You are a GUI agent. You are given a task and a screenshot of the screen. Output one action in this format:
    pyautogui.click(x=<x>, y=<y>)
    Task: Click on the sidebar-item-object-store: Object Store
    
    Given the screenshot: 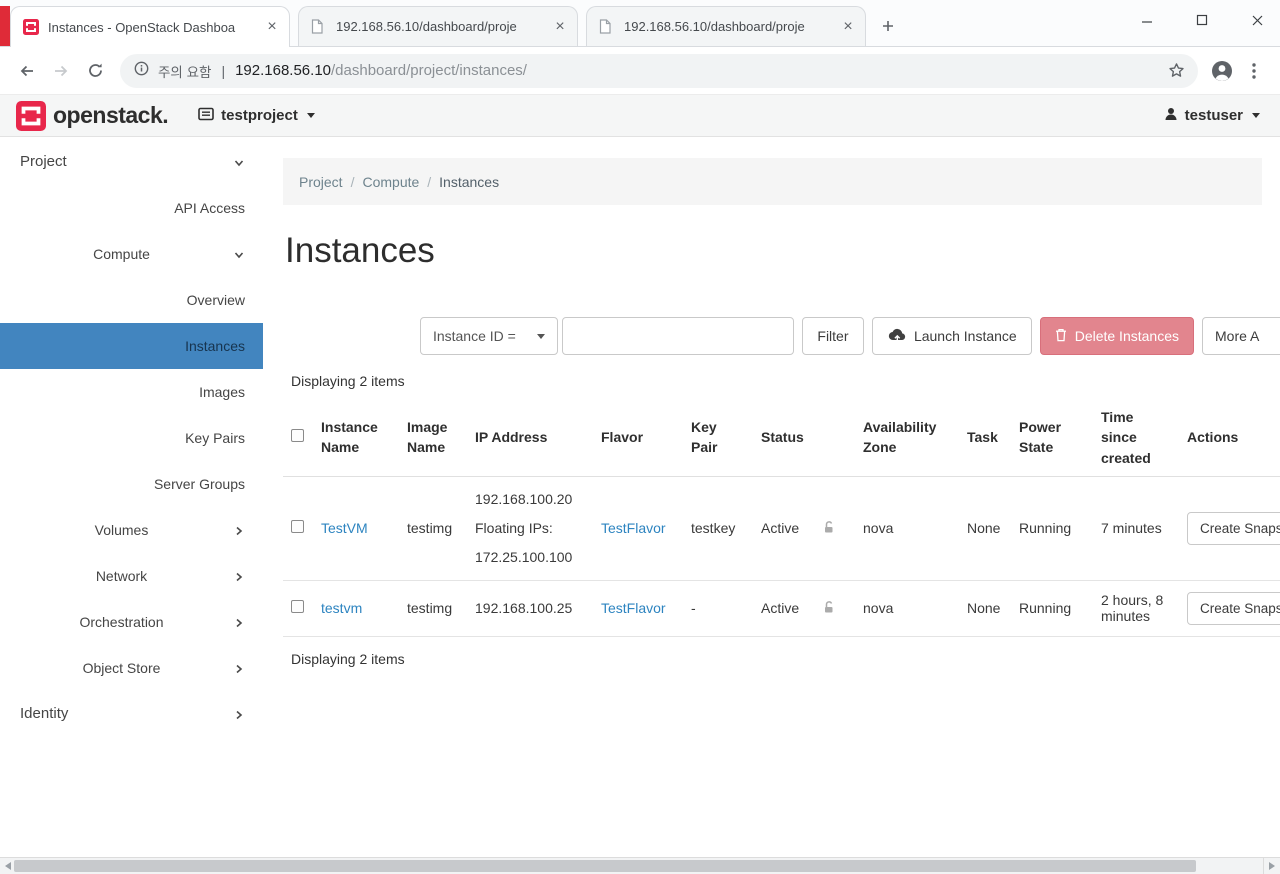 What is the action you would take?
    pyautogui.click(x=131, y=668)
    